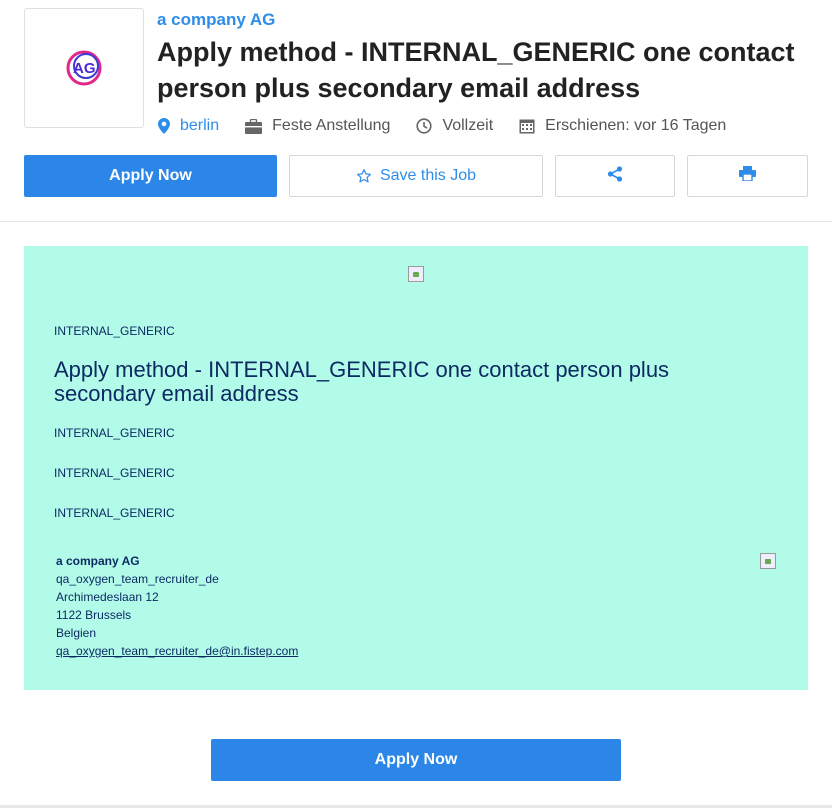 The image size is (832, 810). What do you see at coordinates (527, 126) in the screenshot?
I see `calendar-icon` at bounding box center [527, 126].